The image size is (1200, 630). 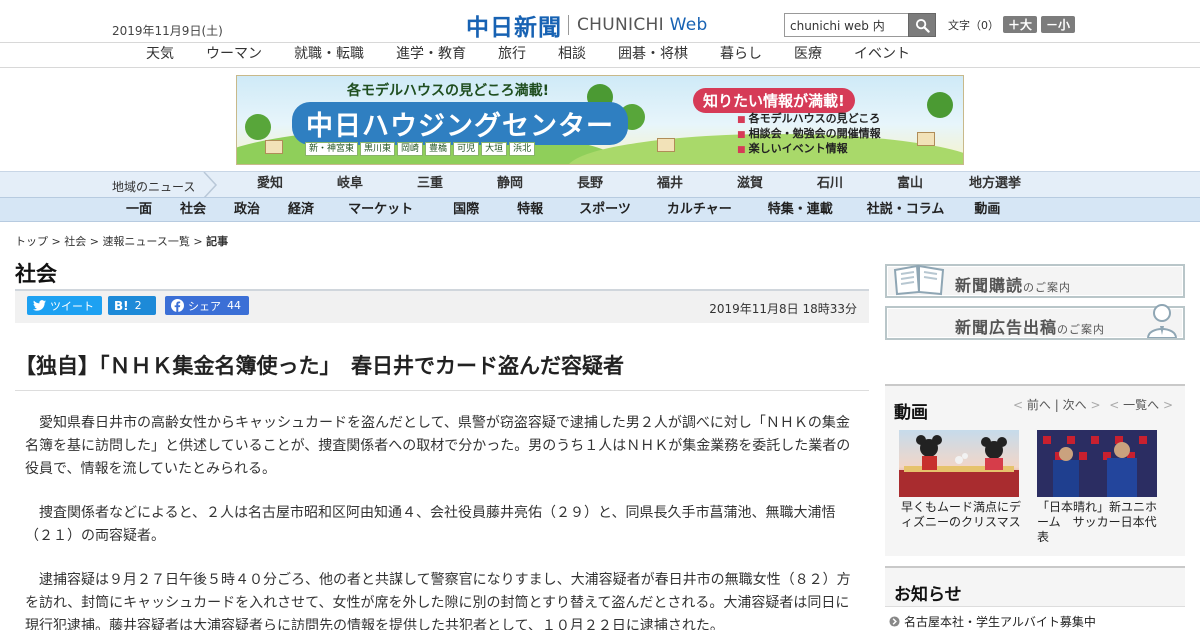 I want to click on region-item: 福井, so click(x=670, y=184).